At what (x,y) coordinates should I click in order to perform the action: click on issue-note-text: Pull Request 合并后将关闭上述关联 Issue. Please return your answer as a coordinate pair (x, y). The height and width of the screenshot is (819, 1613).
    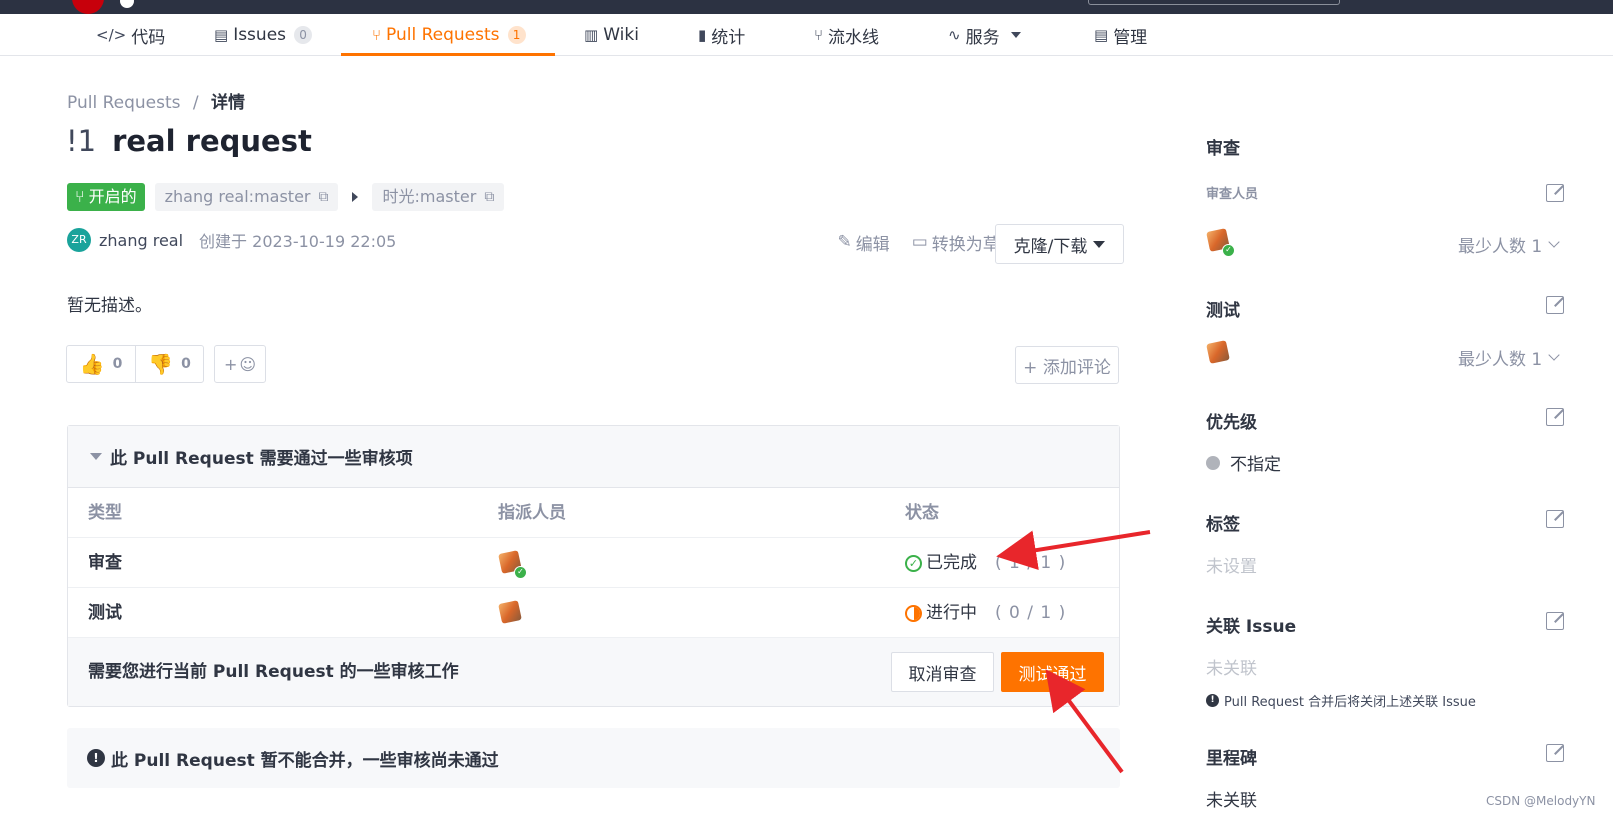
    Looking at the image, I should click on (1350, 702).